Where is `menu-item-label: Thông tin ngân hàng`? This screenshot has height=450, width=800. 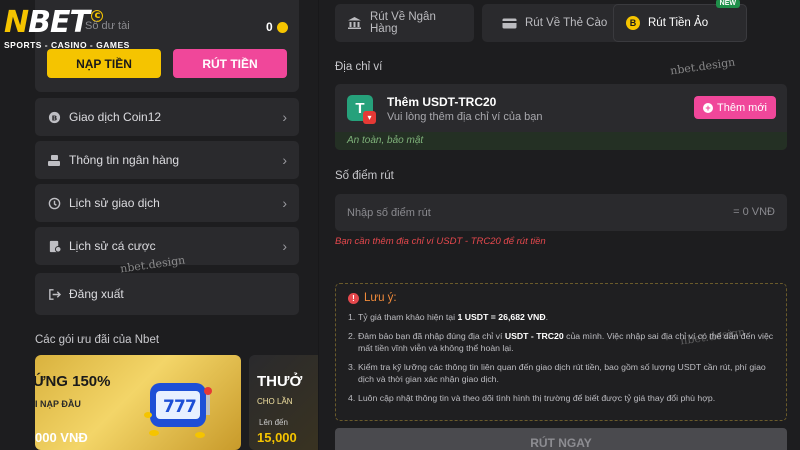
menu-item-label: Thông tin ngân hàng is located at coordinates (124, 160).